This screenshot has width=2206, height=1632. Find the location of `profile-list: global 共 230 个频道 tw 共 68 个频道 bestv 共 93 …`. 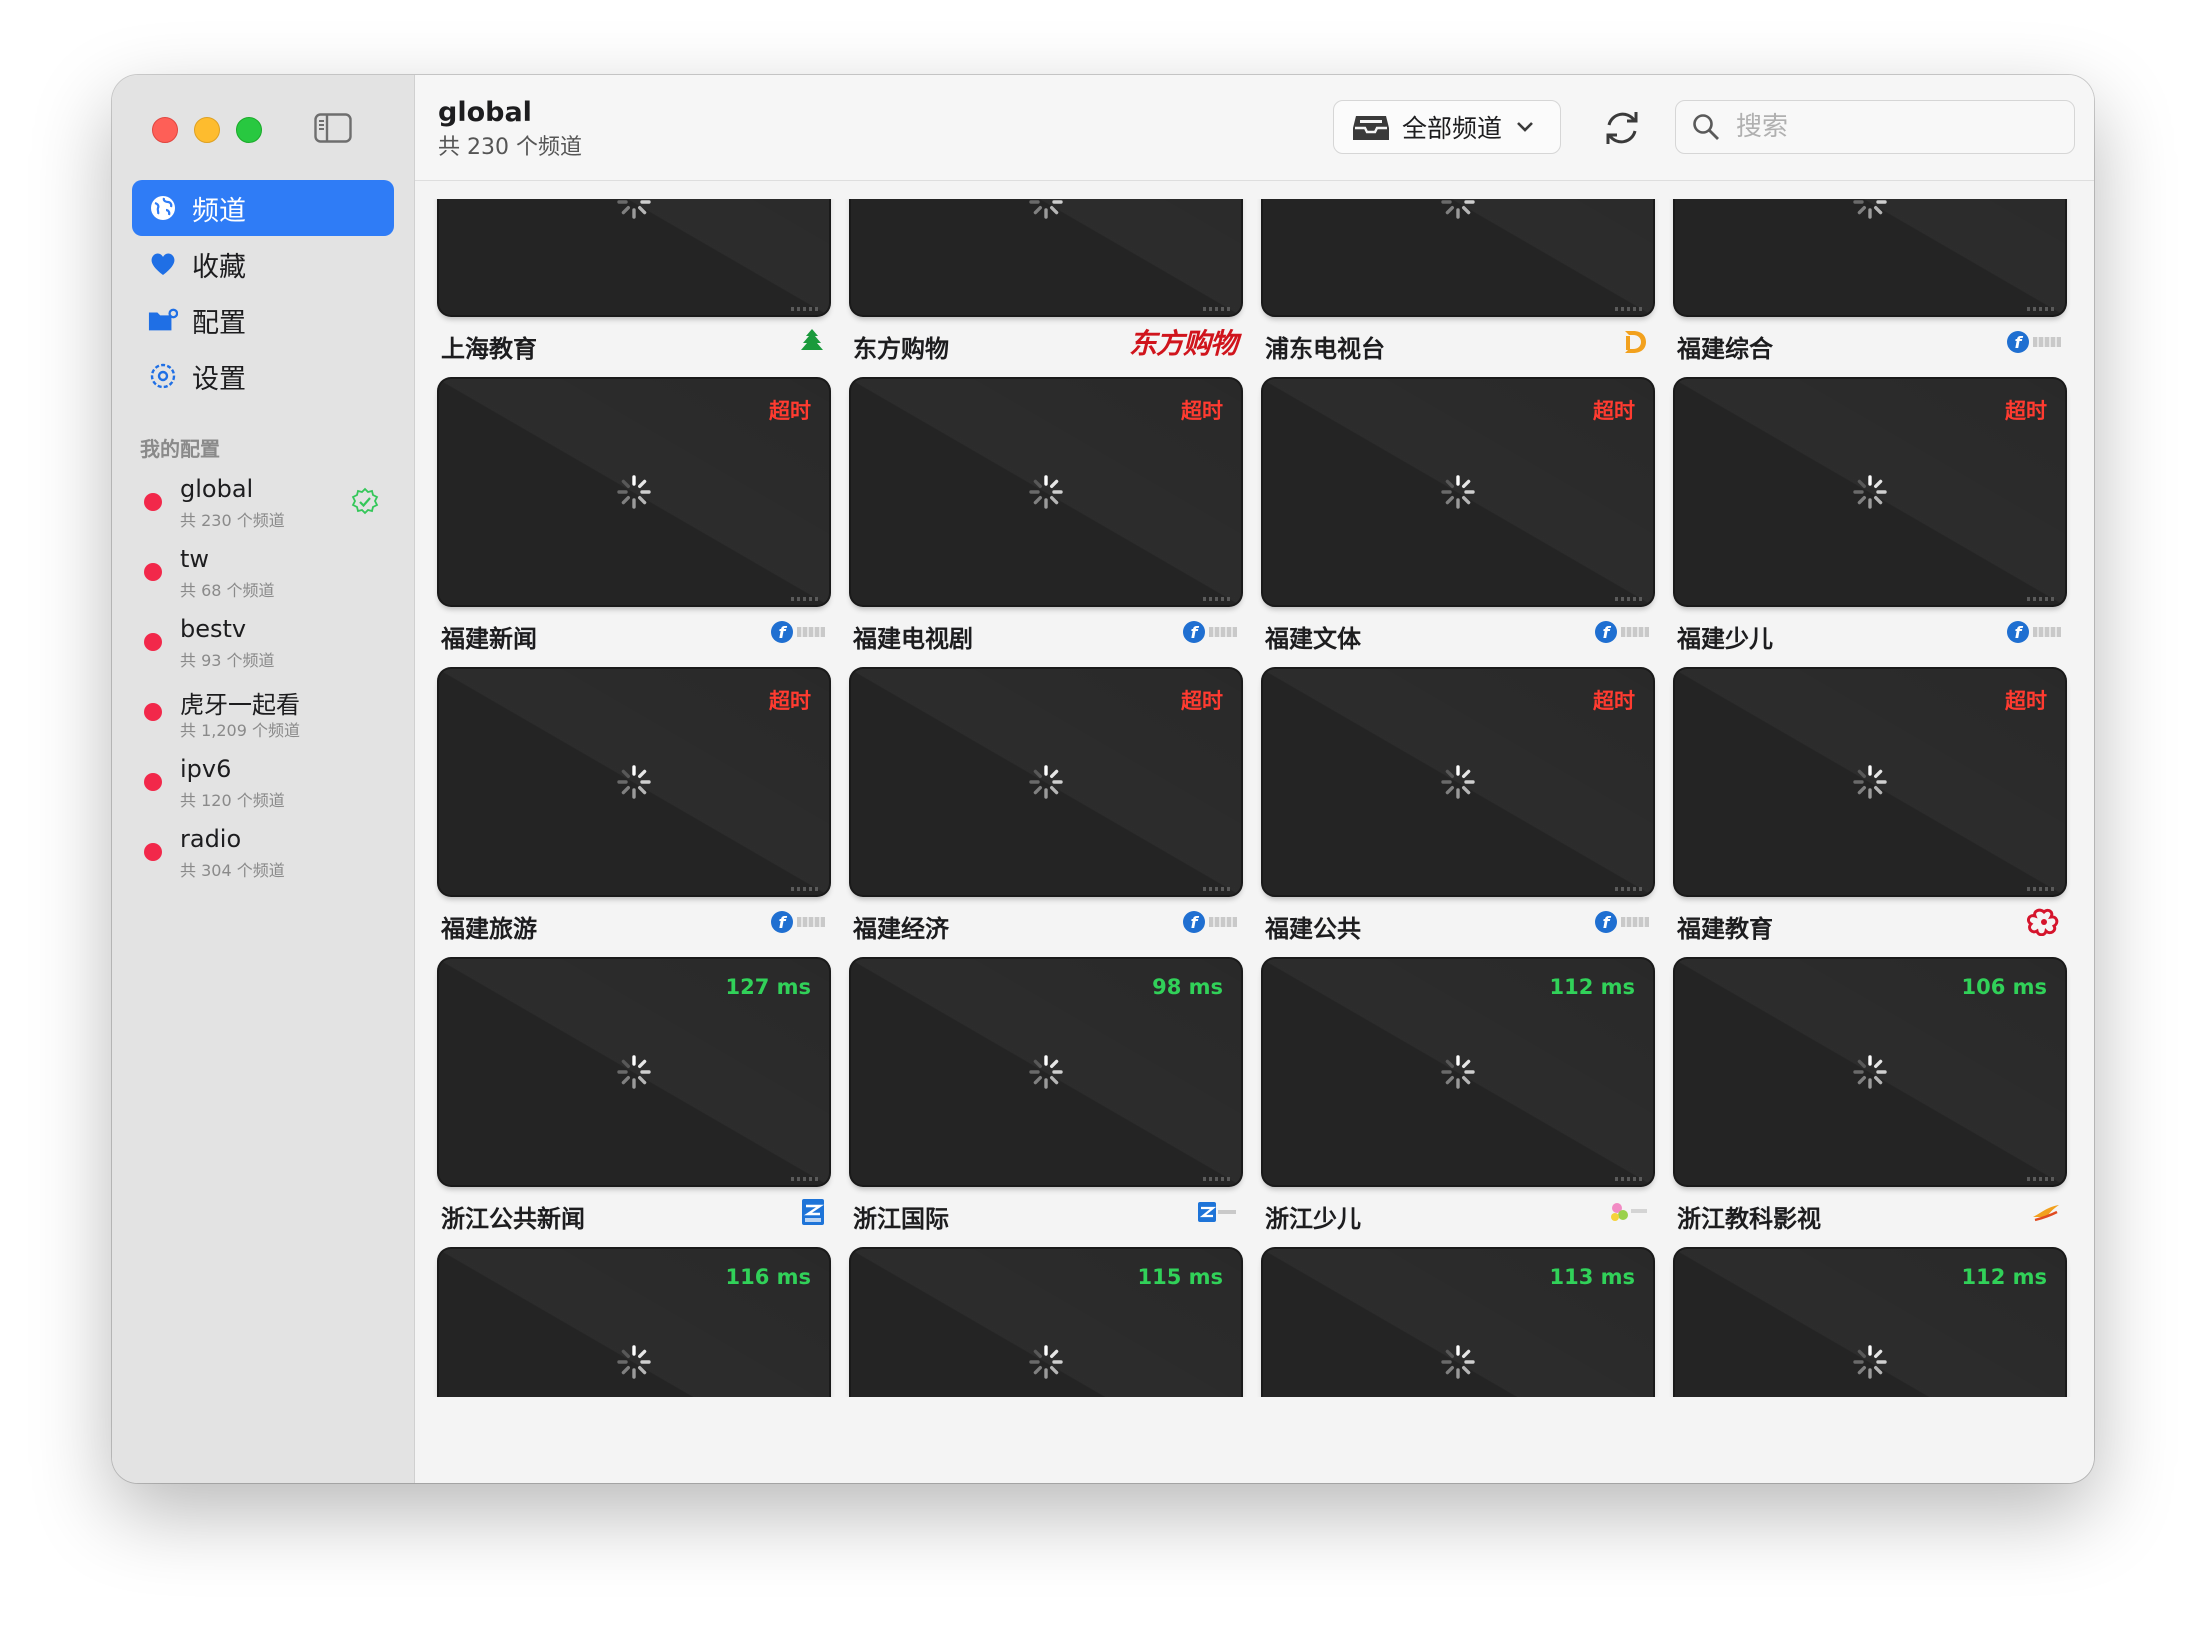

profile-list: global 共 230 个频道 tw 共 68 个频道 bestv 共 93 … is located at coordinates (263, 683).